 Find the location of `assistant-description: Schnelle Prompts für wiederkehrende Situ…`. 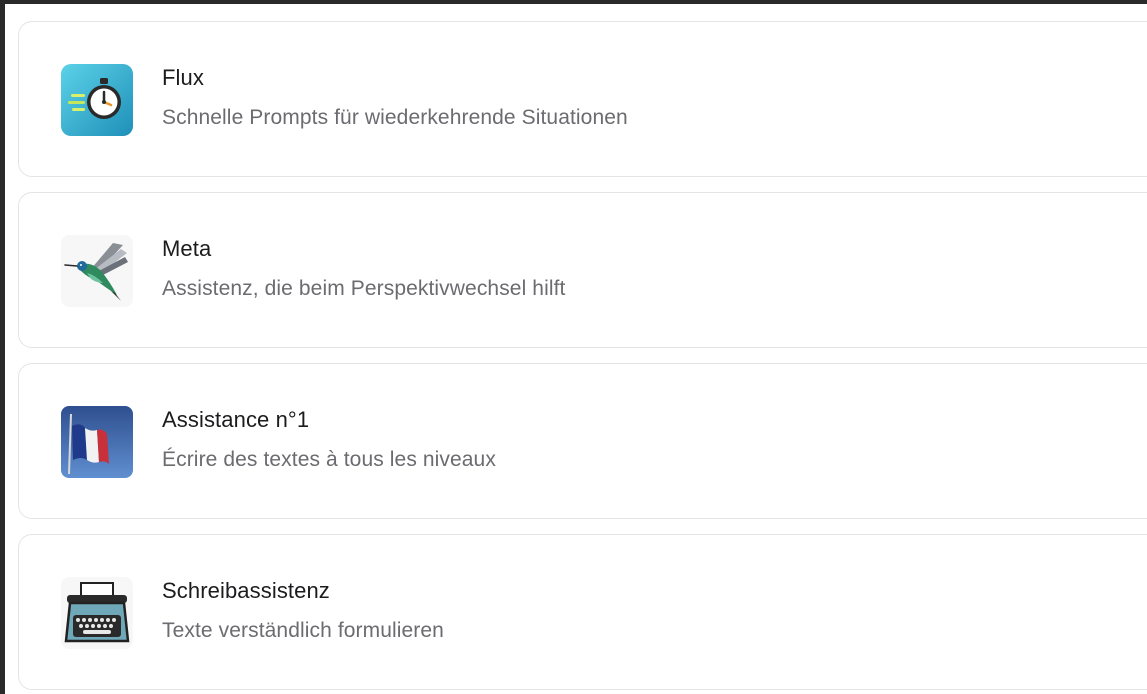

assistant-description: Schnelle Prompts für wiederkehrende Situ… is located at coordinates (395, 117).